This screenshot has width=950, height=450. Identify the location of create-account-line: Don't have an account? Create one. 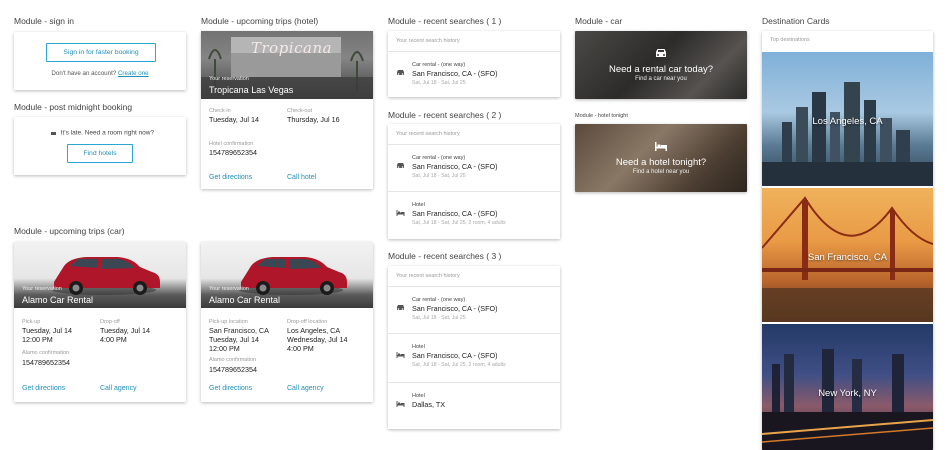
(100, 73).